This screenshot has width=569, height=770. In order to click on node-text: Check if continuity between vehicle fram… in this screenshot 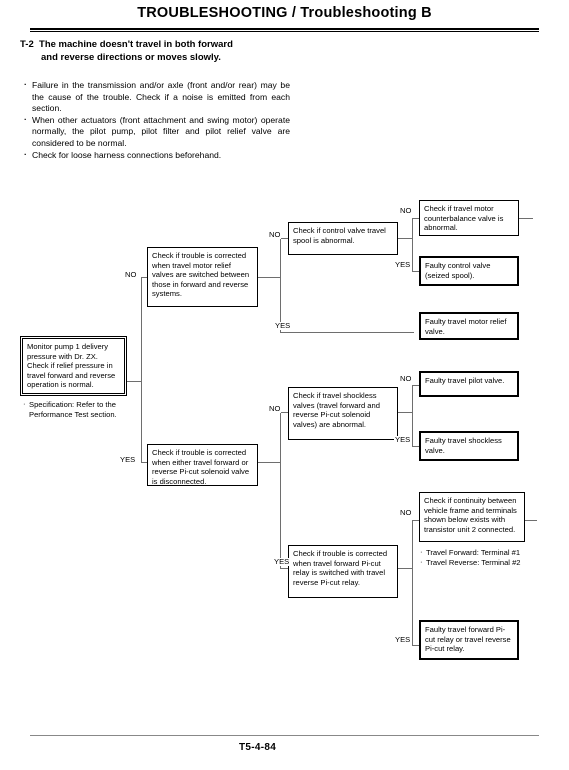, I will do `click(470, 515)`.